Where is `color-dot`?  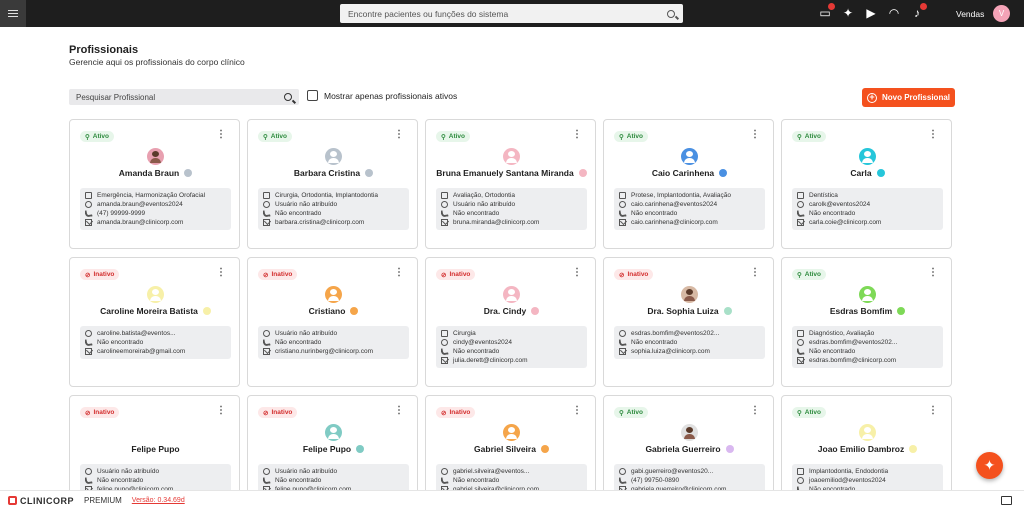
color-dot is located at coordinates (544, 449).